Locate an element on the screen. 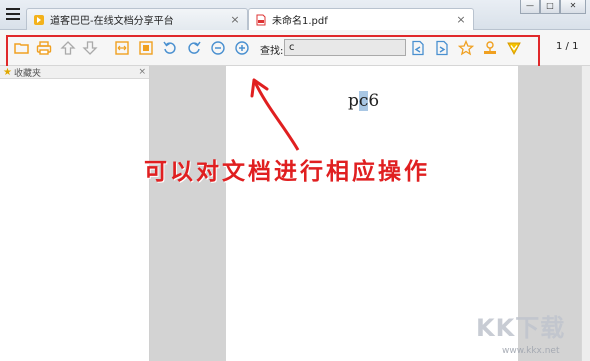 Image resolution: width=590 pixels, height=361 pixels. star-icon is located at coordinates (466, 48).